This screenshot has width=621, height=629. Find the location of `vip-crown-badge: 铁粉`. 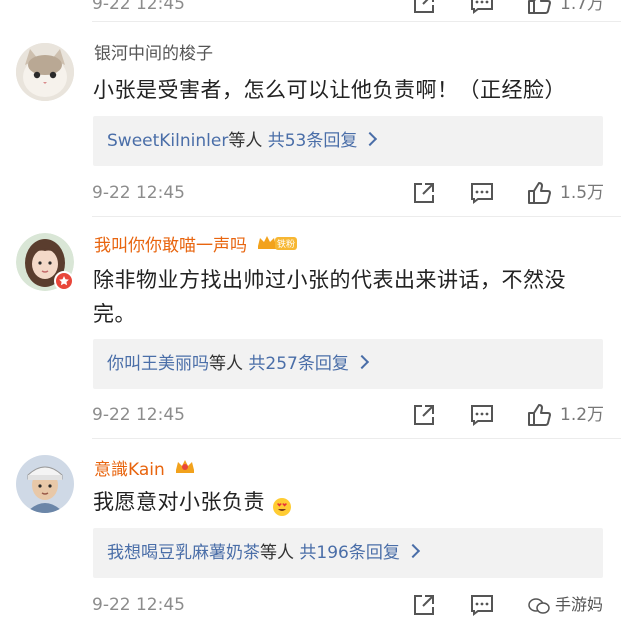

vip-crown-badge: 铁粉 is located at coordinates (277, 246).